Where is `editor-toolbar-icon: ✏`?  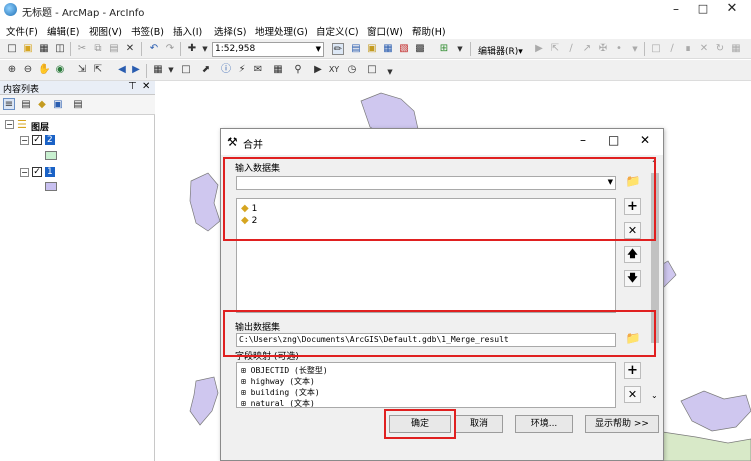
editor-toolbar-icon: ✏ is located at coordinates (338, 49).